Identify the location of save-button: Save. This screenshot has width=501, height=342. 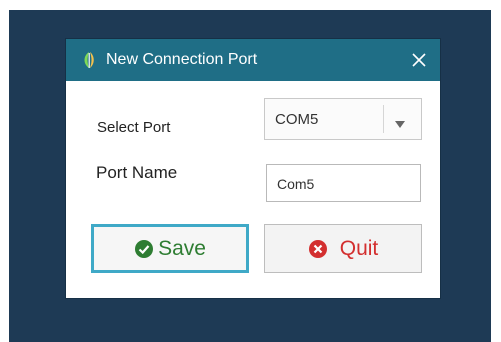
(170, 248).